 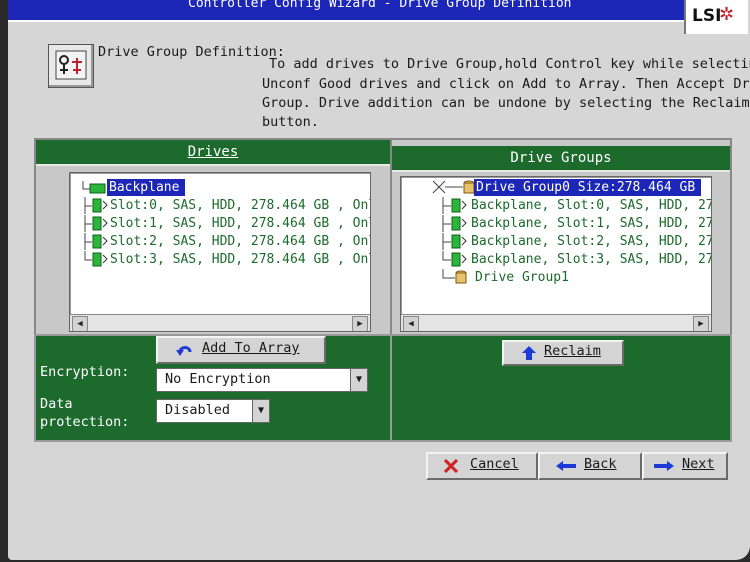 What do you see at coordinates (85, 422) in the screenshot?
I see `data-protection-label-2: protection:` at bounding box center [85, 422].